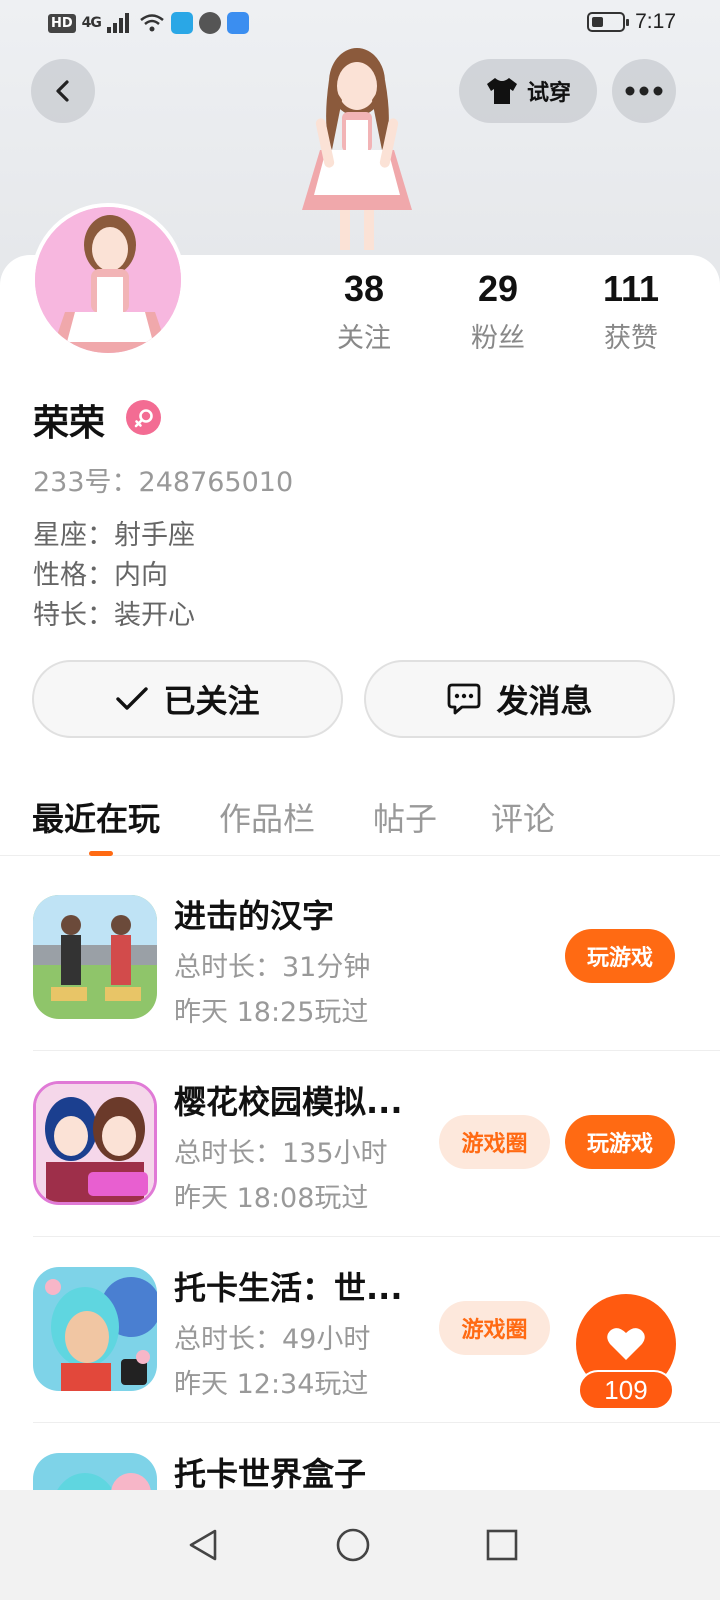 This screenshot has height=1600, width=720. Describe the element at coordinates (152, 23) in the screenshot. I see `wifi-icon` at that location.